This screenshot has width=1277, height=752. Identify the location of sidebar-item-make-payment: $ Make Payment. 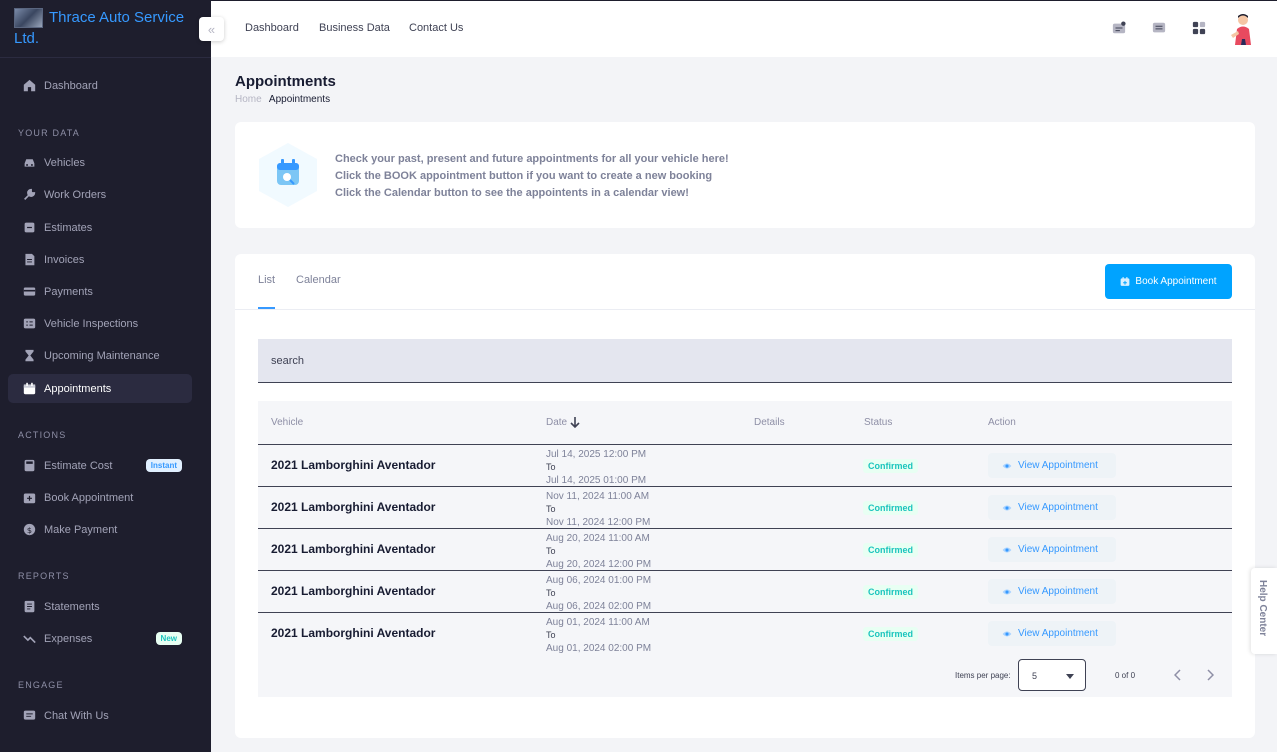
(100, 529).